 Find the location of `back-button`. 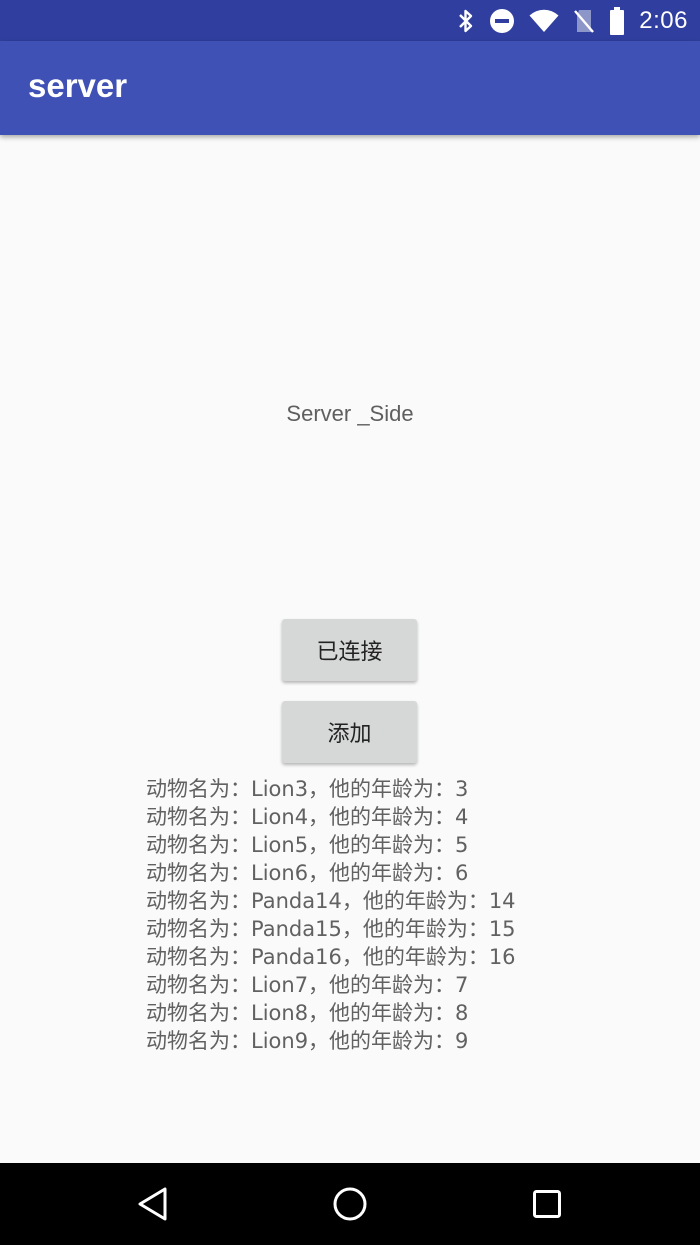

back-button is located at coordinates (153, 1204).